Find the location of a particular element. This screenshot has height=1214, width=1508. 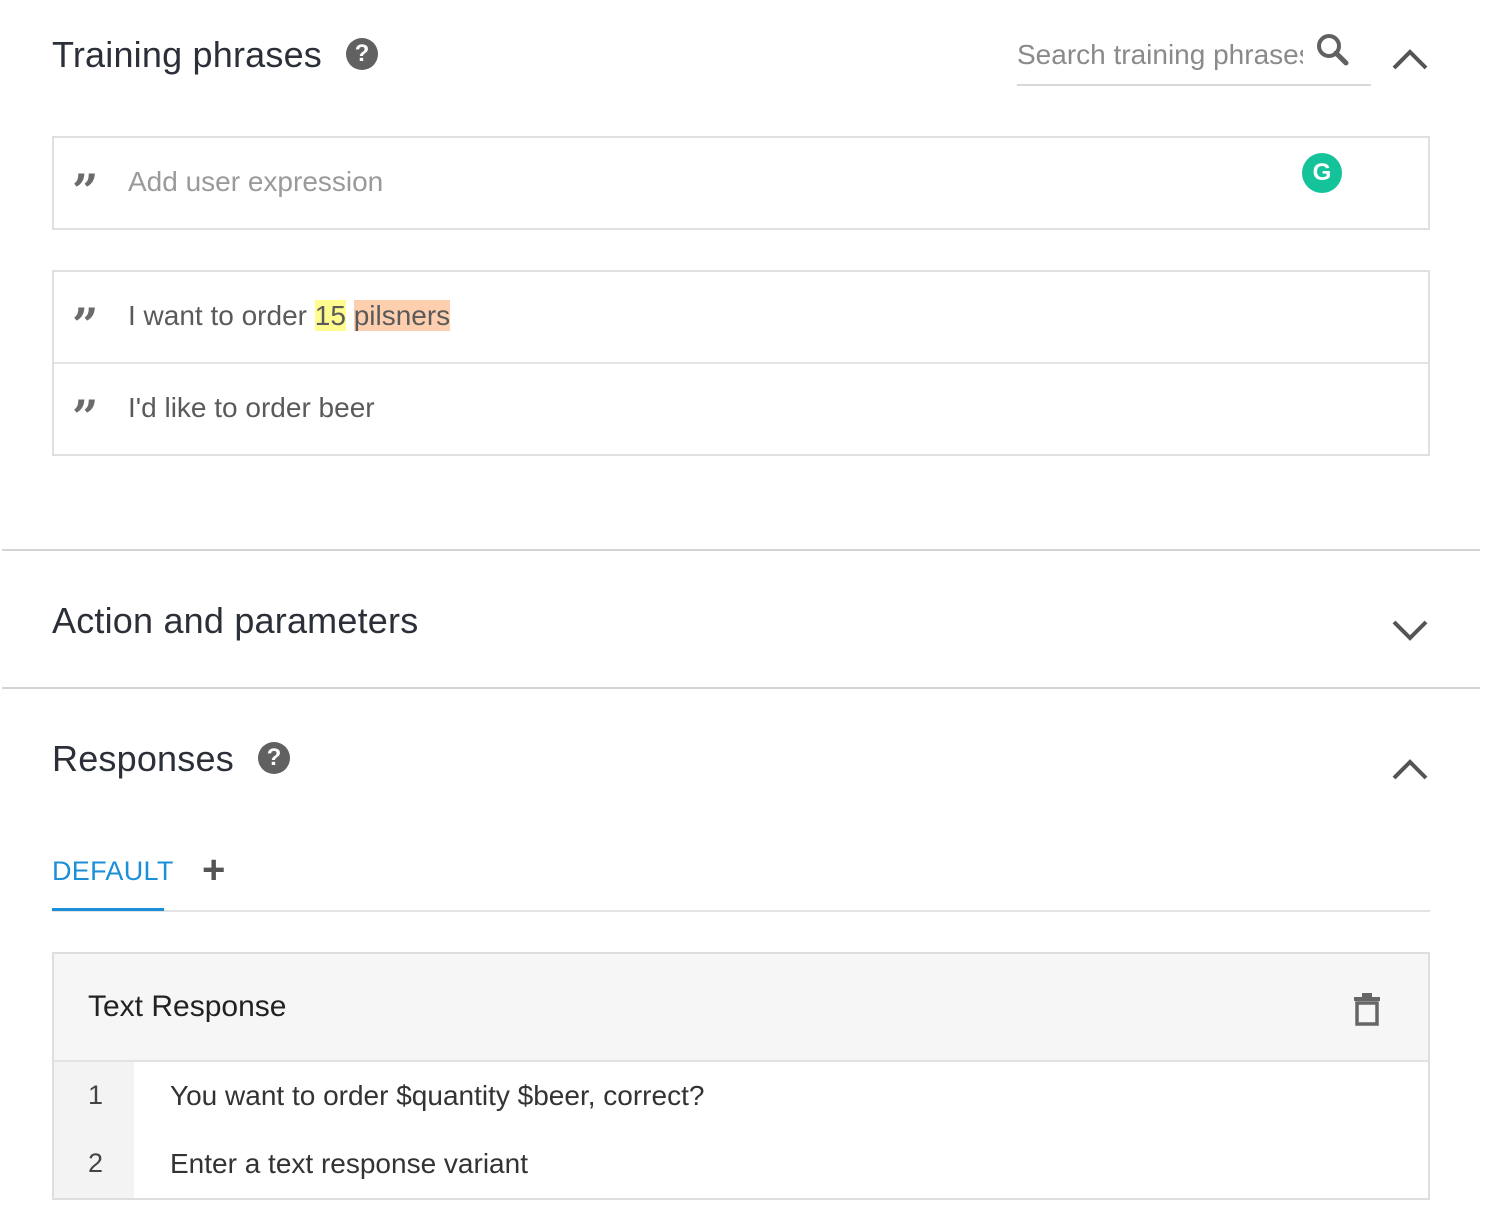

action-parameters-title: Action and parameters is located at coordinates (235, 621).